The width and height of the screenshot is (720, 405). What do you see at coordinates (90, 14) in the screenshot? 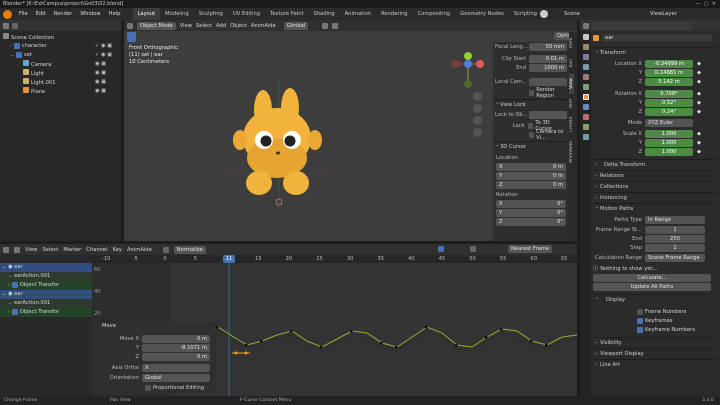
I see `menu-window: Window` at bounding box center [90, 14].